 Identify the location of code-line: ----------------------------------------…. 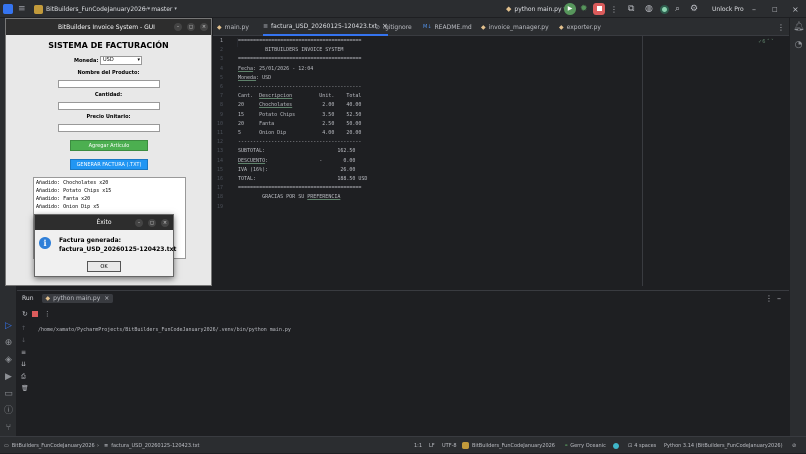
(300, 87).